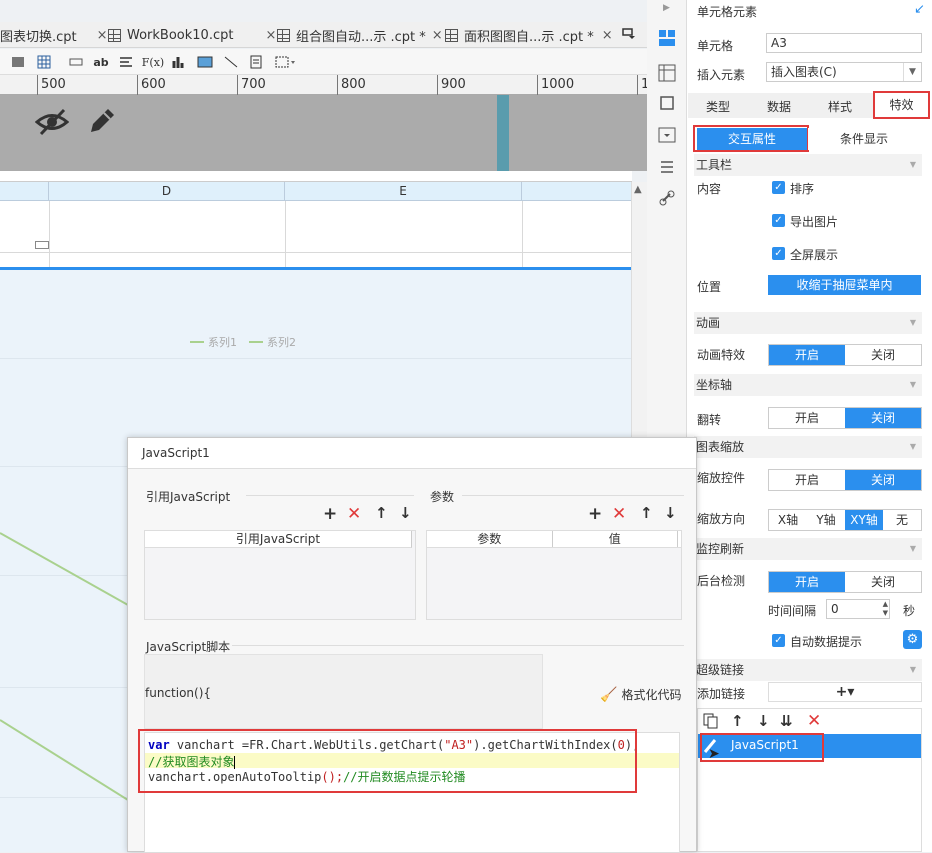 The image size is (932, 853). What do you see at coordinates (667, 136) in the screenshot?
I see `widget-icon` at bounding box center [667, 136].